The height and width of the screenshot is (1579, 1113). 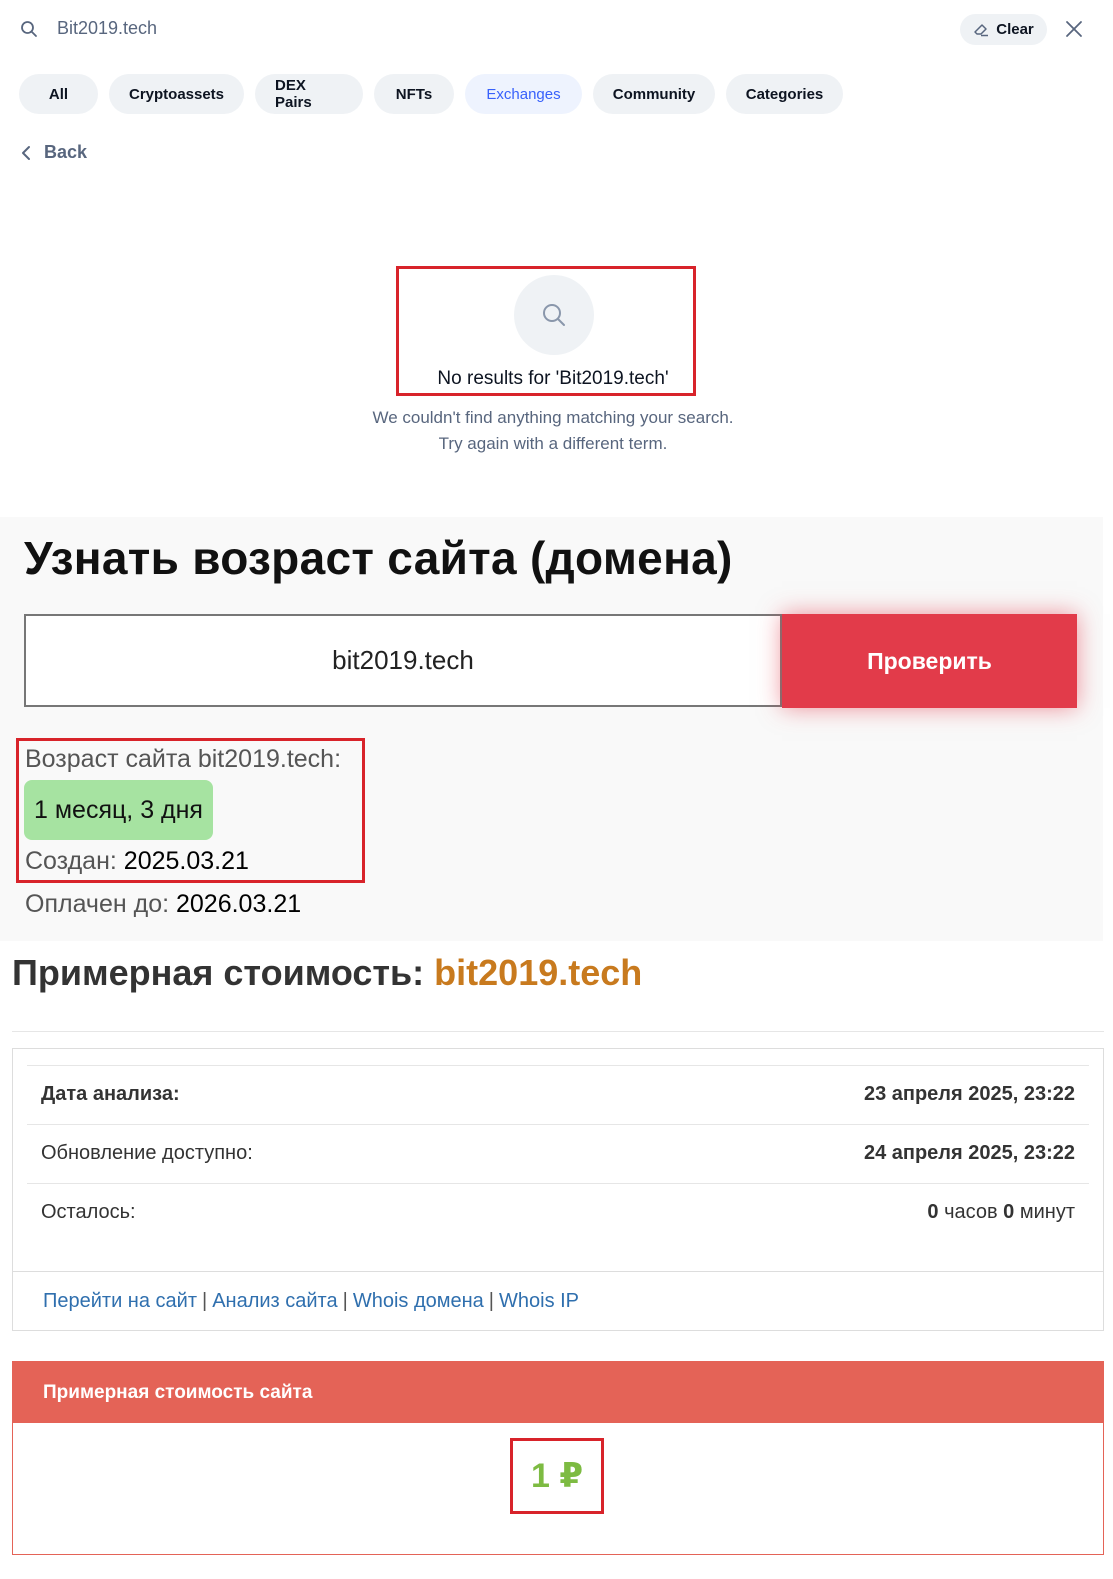 I want to click on back-button: Back, so click(x=53, y=152).